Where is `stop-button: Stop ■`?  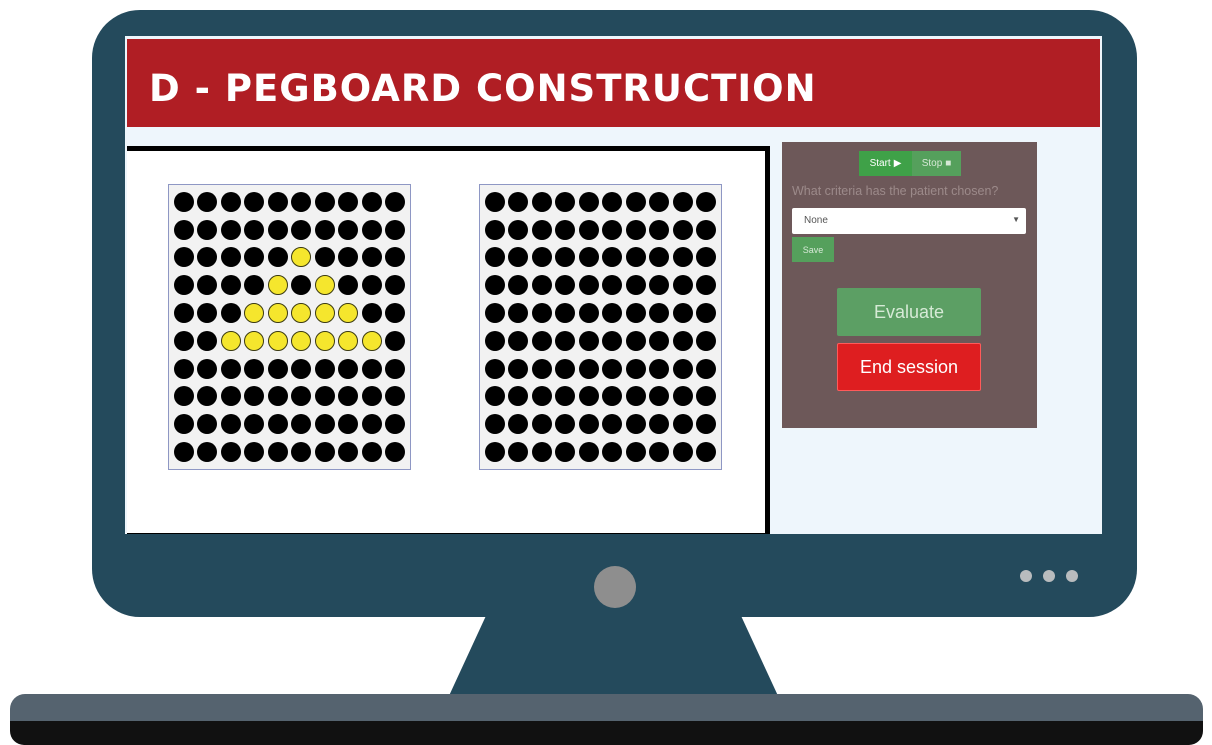
stop-button: Stop ■ is located at coordinates (936, 163).